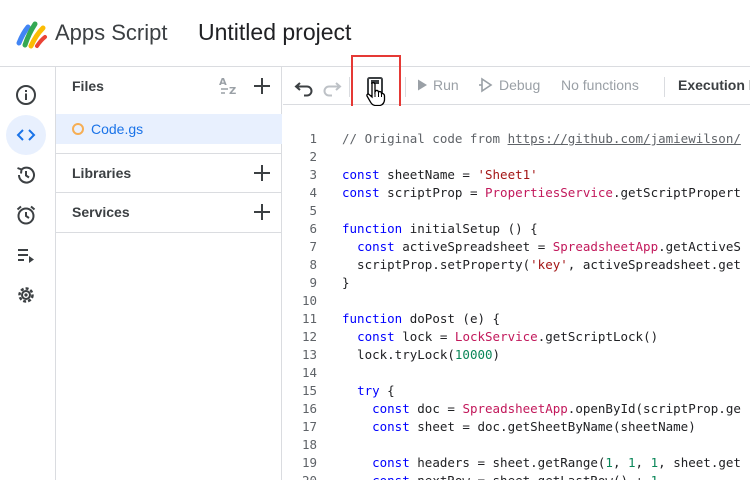  What do you see at coordinates (309, 354) in the screenshot?
I see `line-number: 13` at bounding box center [309, 354].